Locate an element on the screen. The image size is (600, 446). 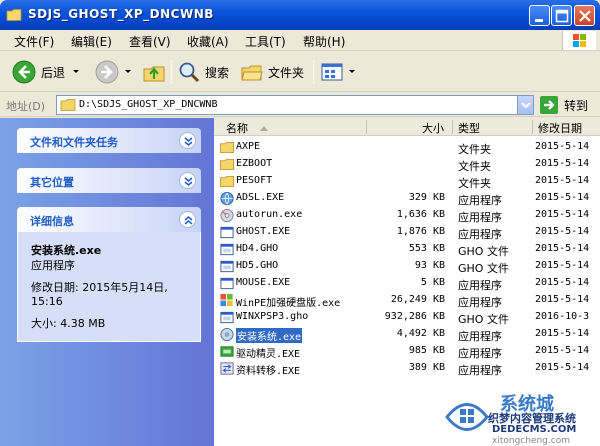
forward-button is located at coordinates (114, 72).